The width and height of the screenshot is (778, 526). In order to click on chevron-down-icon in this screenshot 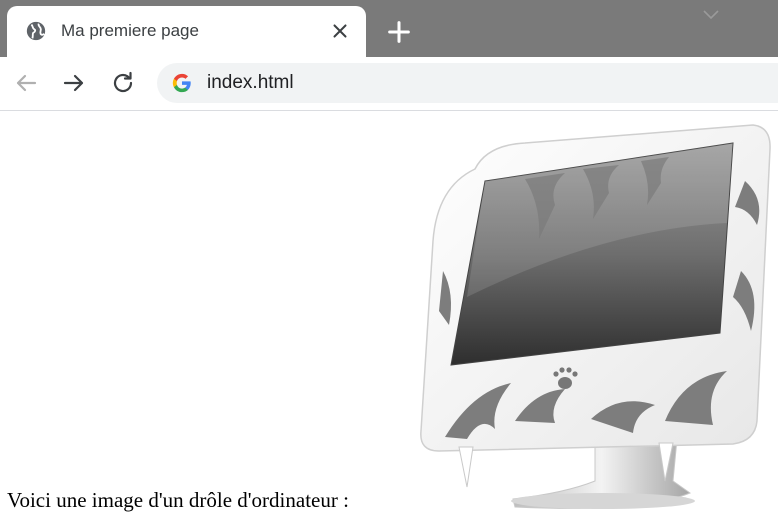, I will do `click(711, 15)`.